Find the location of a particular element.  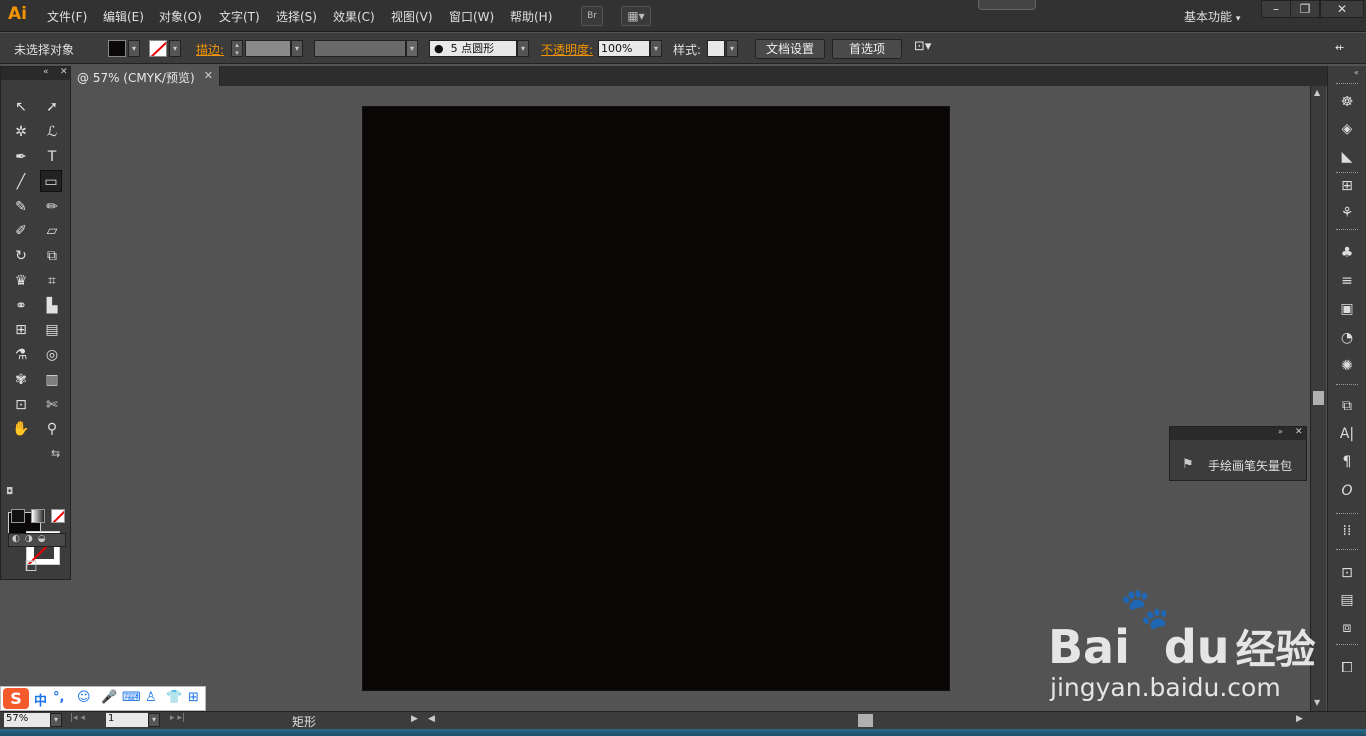

preferences-button: 首选项 is located at coordinates (867, 49).